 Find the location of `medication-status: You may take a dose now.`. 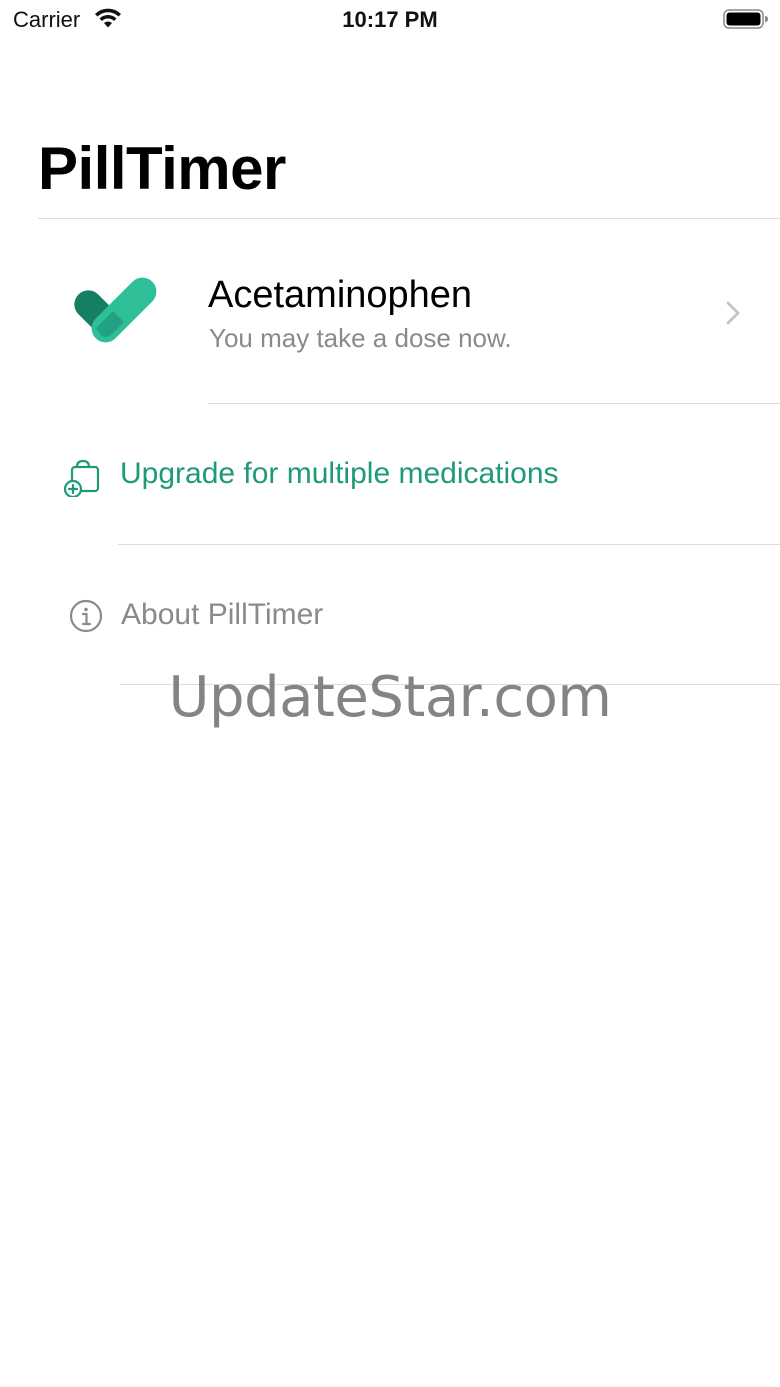

medication-status: You may take a dose now. is located at coordinates (360, 338).